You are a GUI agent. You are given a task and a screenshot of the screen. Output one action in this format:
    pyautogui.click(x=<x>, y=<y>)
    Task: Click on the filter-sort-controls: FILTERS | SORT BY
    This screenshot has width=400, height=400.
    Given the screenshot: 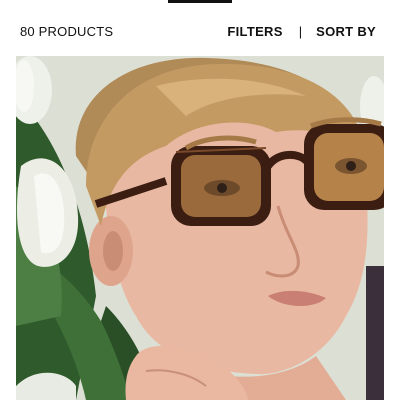 What is the action you would take?
    pyautogui.click(x=301, y=31)
    